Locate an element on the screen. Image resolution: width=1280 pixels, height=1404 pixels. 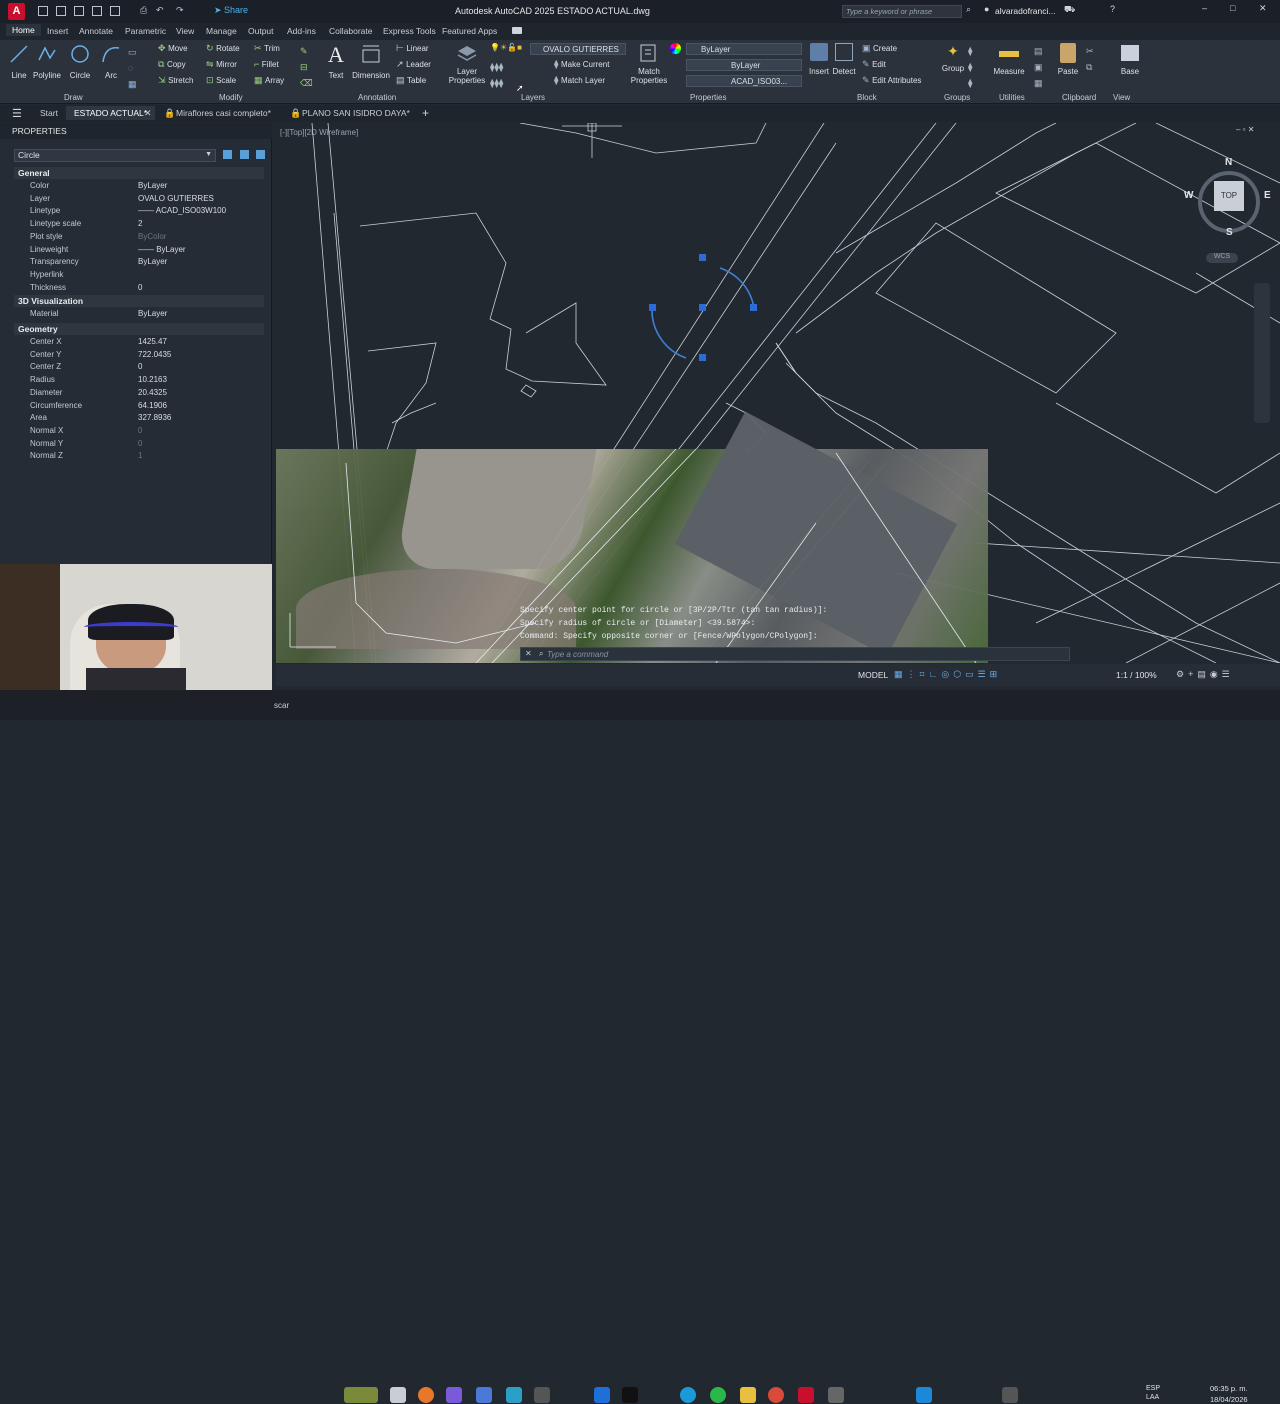
mirror-button: ⇋ Mirror is located at coordinates (221, 64).